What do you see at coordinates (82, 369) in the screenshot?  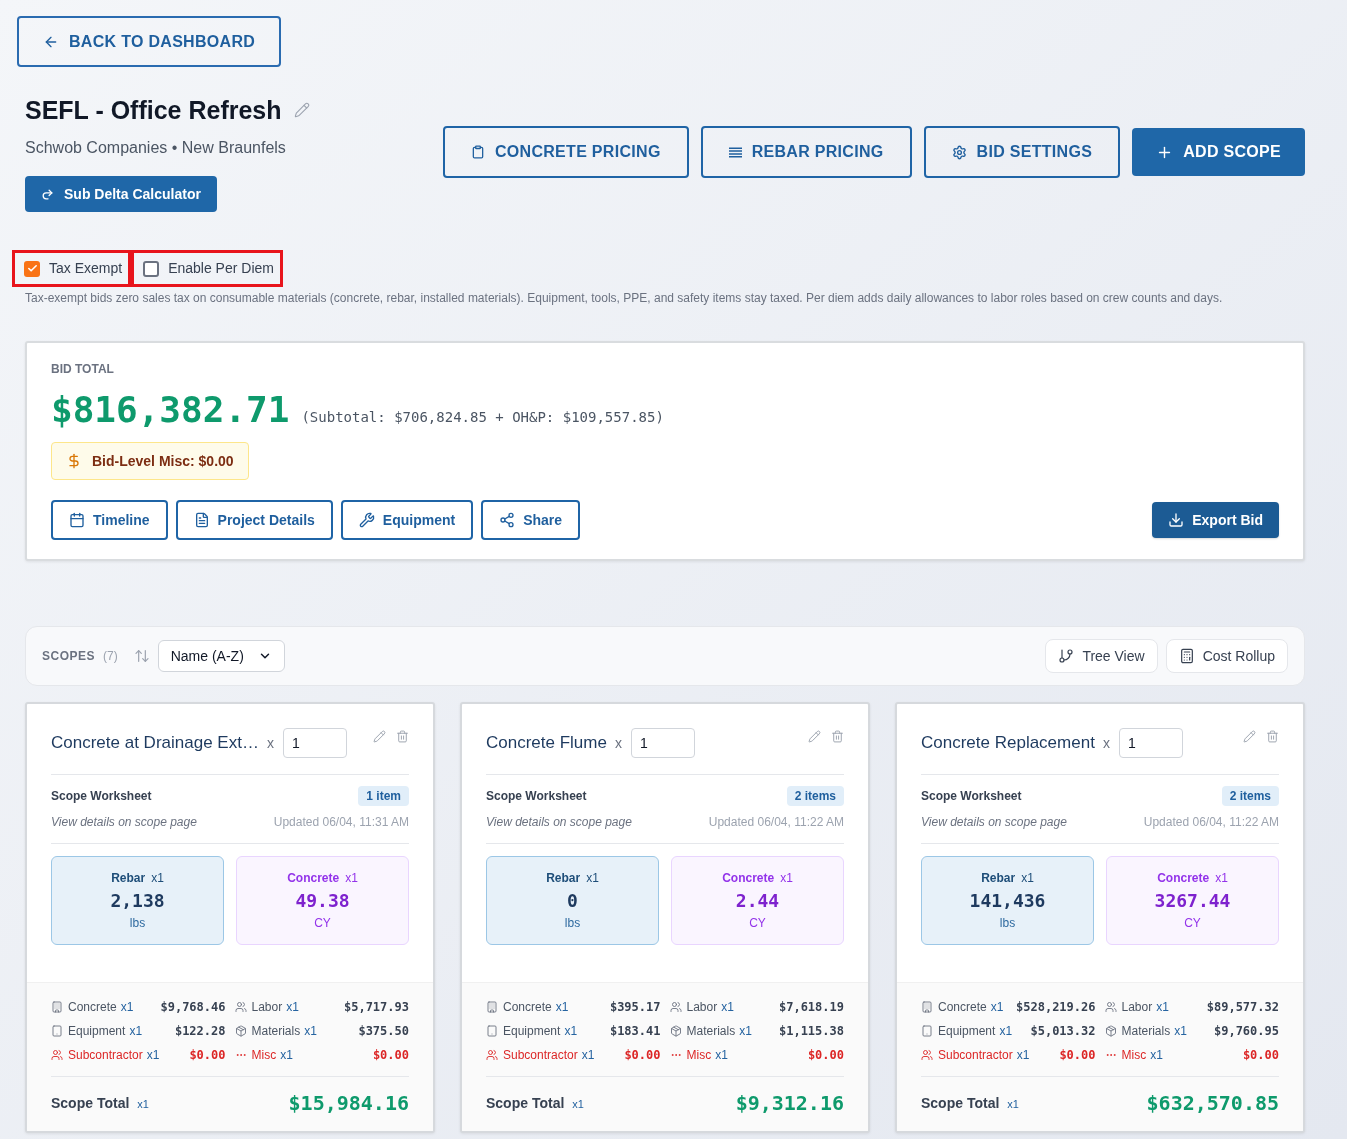 I see `bid-total-label: BID TOTAL` at bounding box center [82, 369].